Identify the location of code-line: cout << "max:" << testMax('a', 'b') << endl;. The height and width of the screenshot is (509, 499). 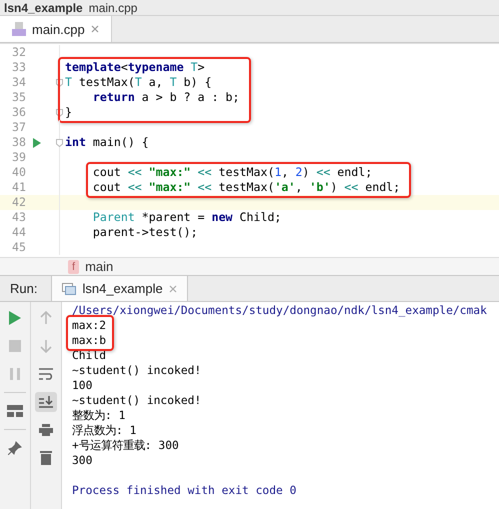
(246, 187).